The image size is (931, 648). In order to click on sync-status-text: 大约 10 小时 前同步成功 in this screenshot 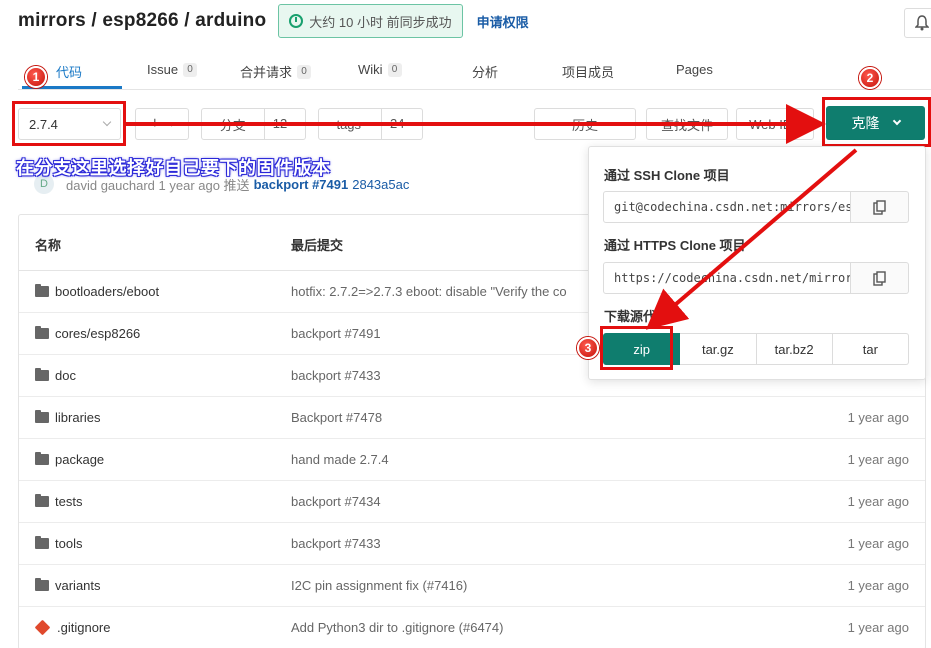, I will do `click(380, 22)`.